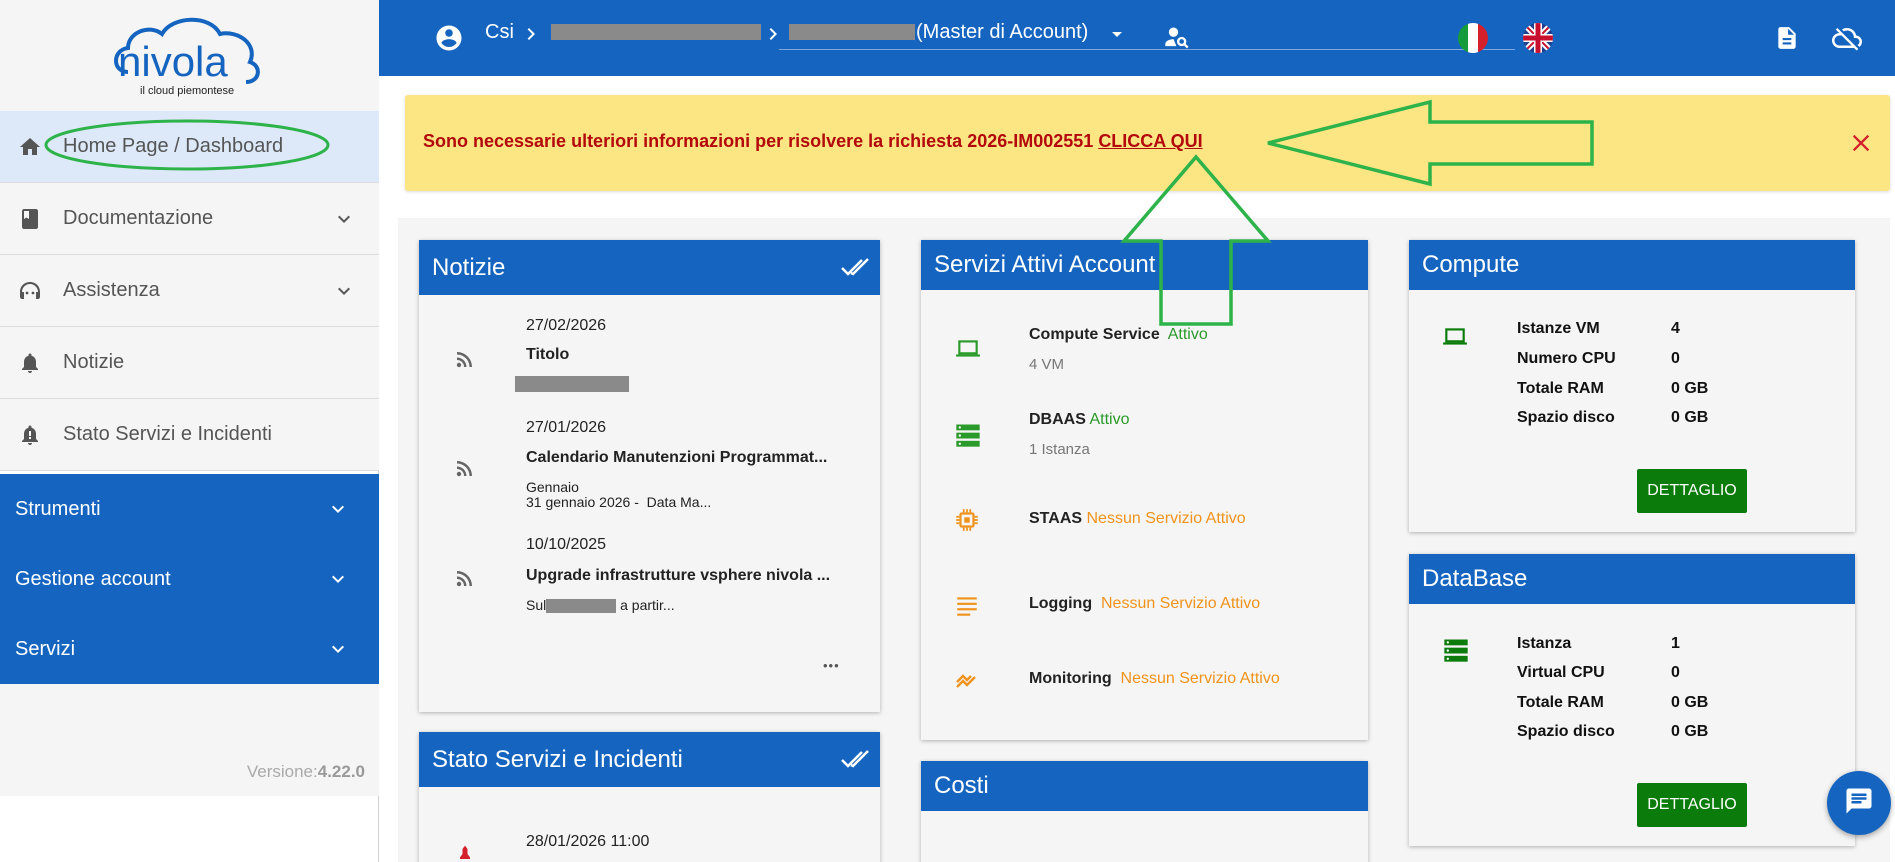  I want to click on compute-value: 4, so click(1675, 328).